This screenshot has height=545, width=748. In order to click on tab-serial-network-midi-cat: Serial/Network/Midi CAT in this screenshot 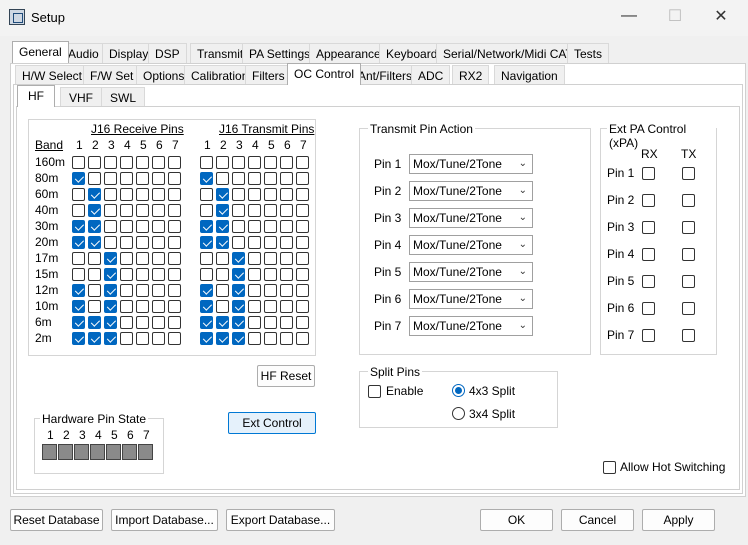, I will do `click(508, 53)`.